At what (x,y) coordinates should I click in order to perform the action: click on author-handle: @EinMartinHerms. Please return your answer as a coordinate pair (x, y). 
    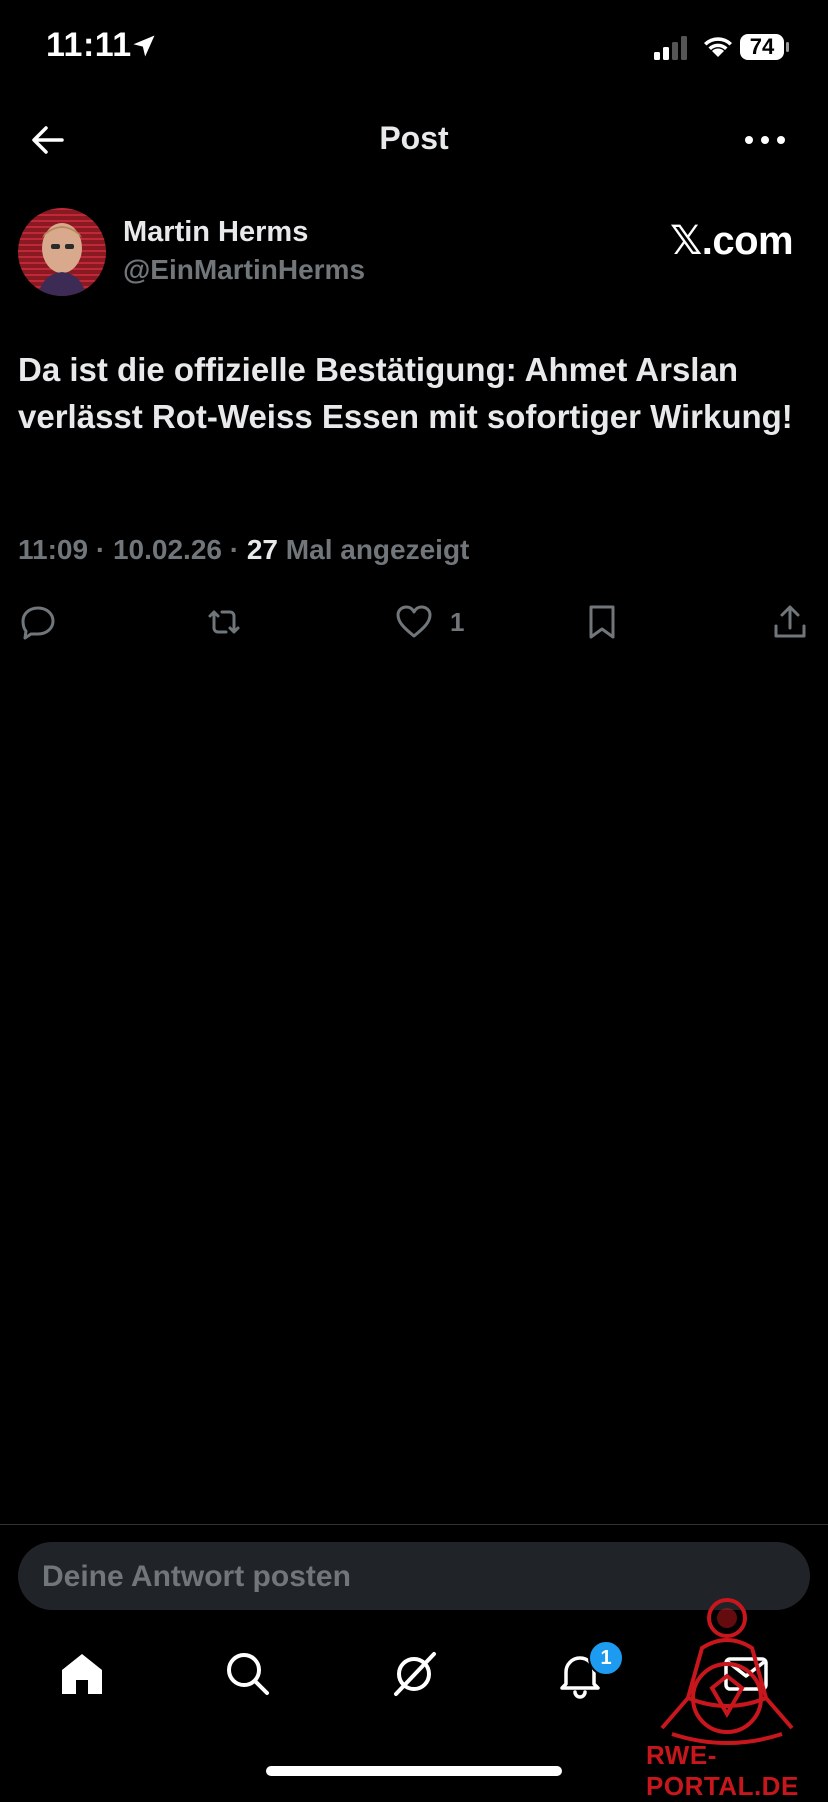
    Looking at the image, I should click on (244, 270).